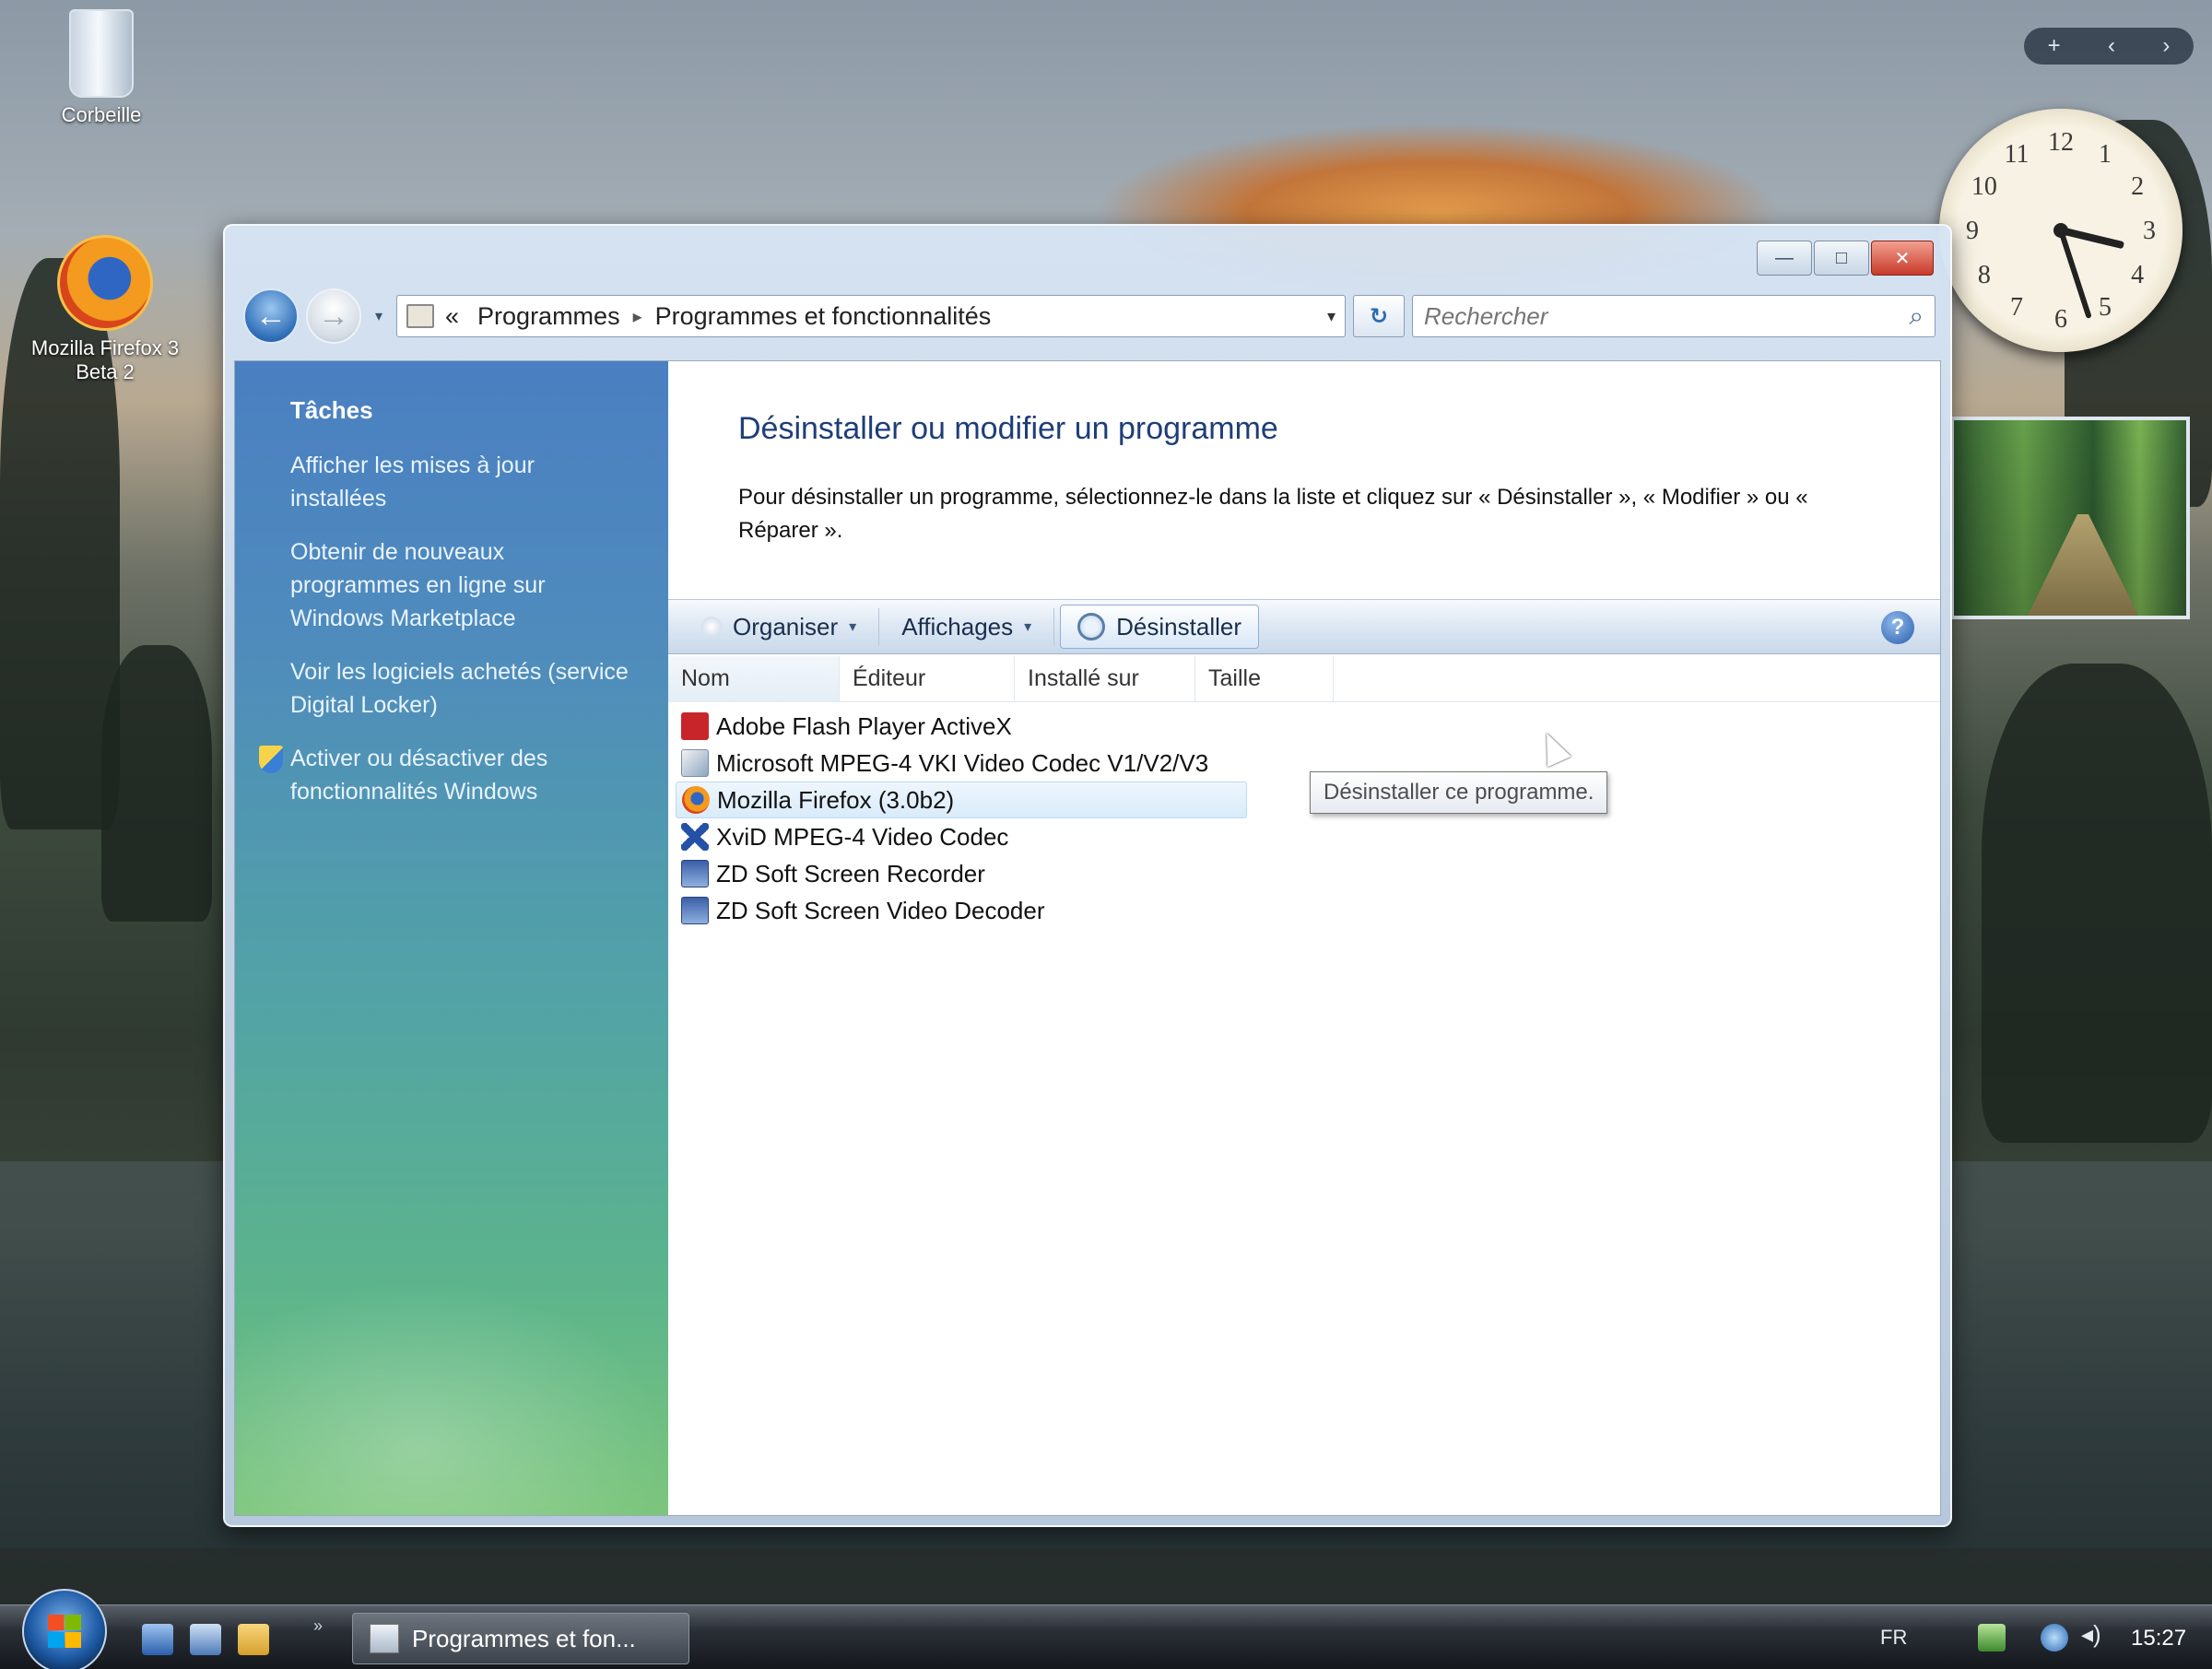  What do you see at coordinates (1379, 316) in the screenshot?
I see `refresh-button: ↻` at bounding box center [1379, 316].